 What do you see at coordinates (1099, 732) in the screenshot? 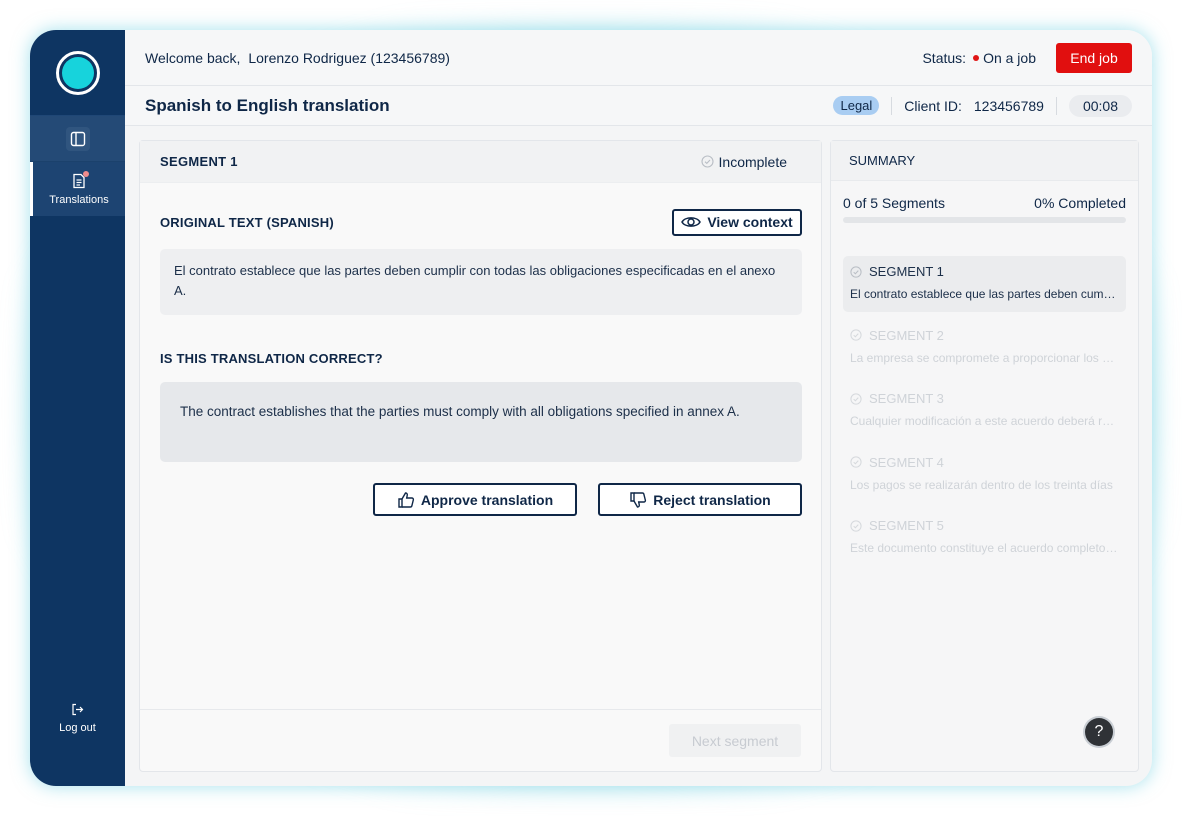
I see `help-button: ?` at bounding box center [1099, 732].